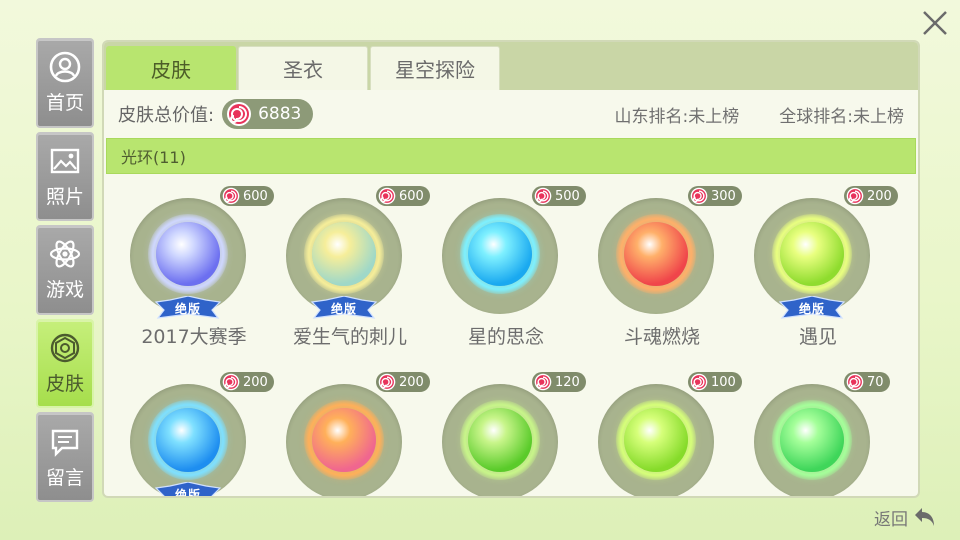 This screenshot has height=540, width=960. I want to click on nav-item-2: 照片, so click(65, 176).